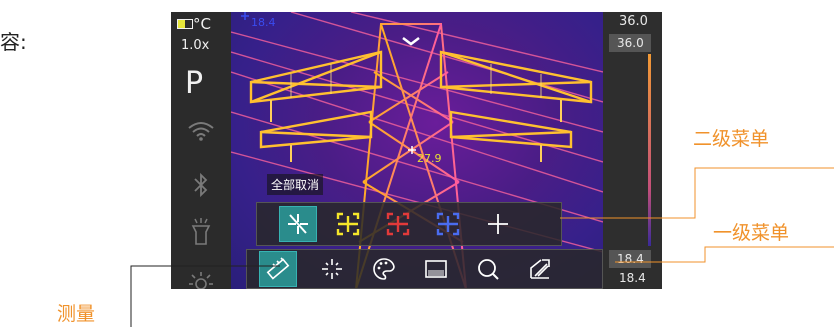  What do you see at coordinates (76, 314) in the screenshot?
I see `measure-callout: 测量` at bounding box center [76, 314].